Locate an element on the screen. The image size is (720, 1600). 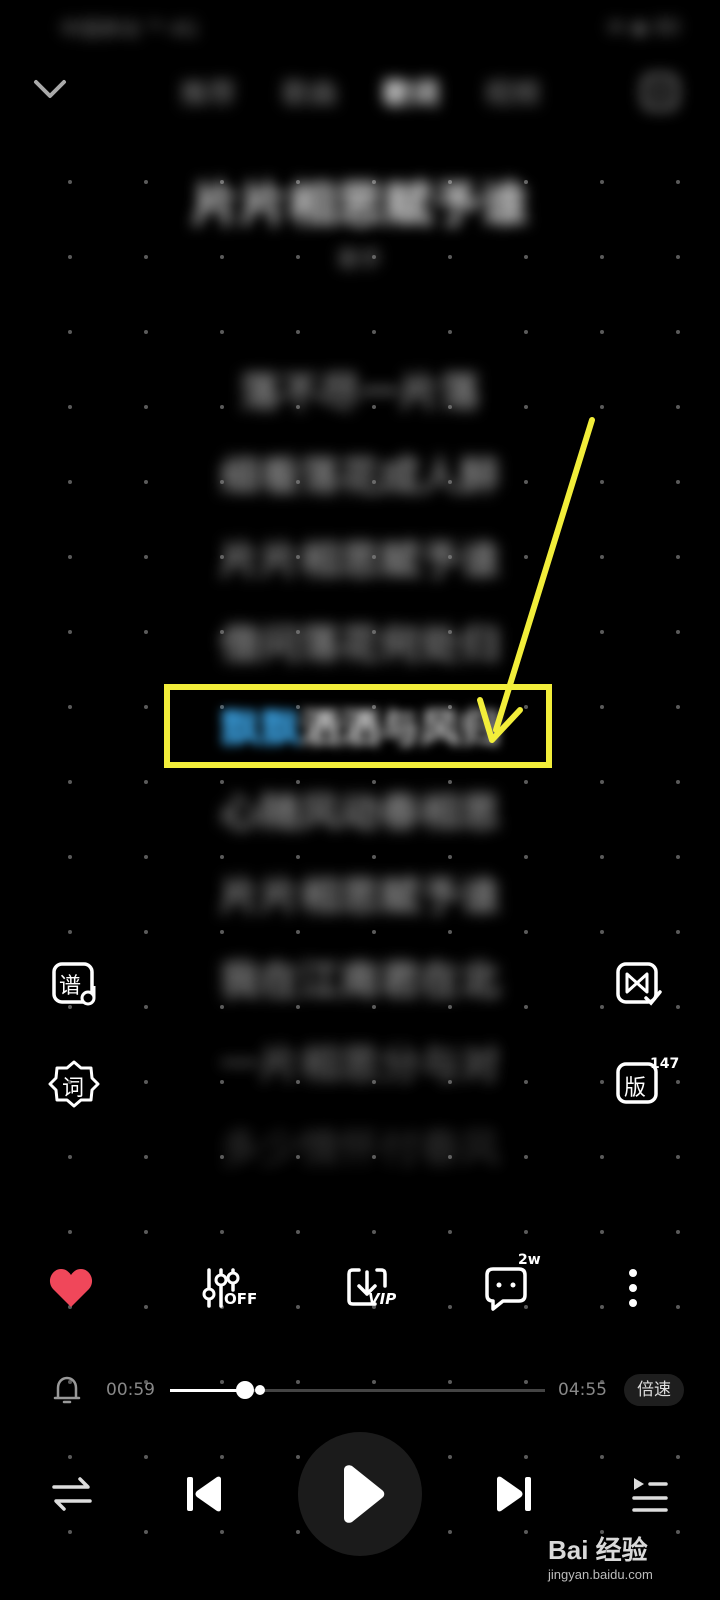
heart-icon is located at coordinates (71, 1288).